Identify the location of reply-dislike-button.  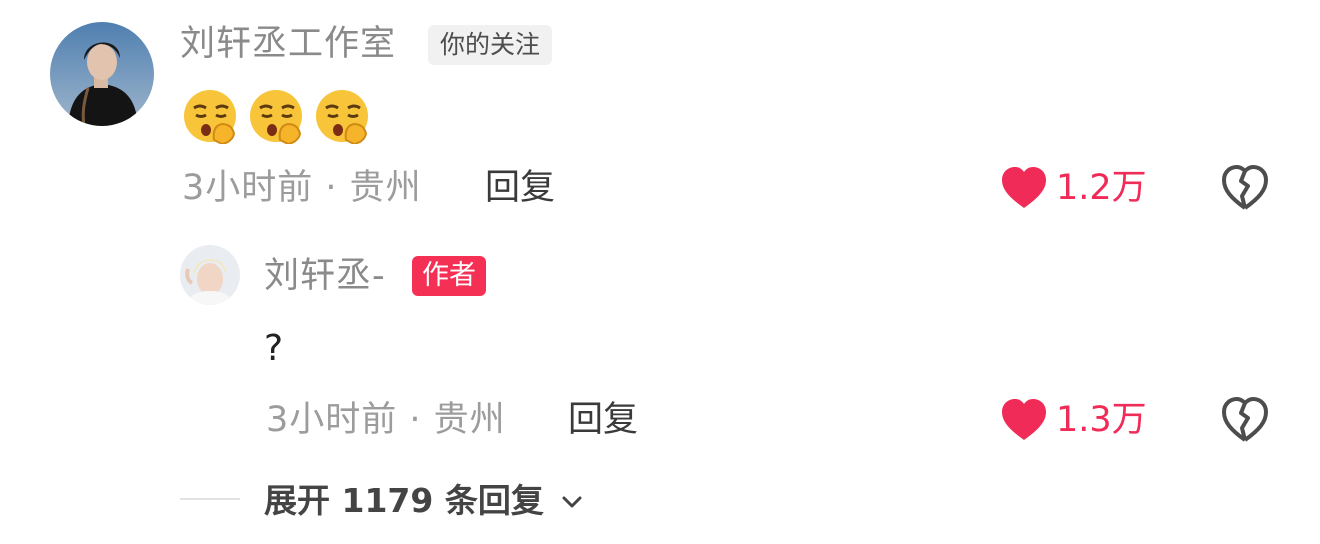
(1245, 420).